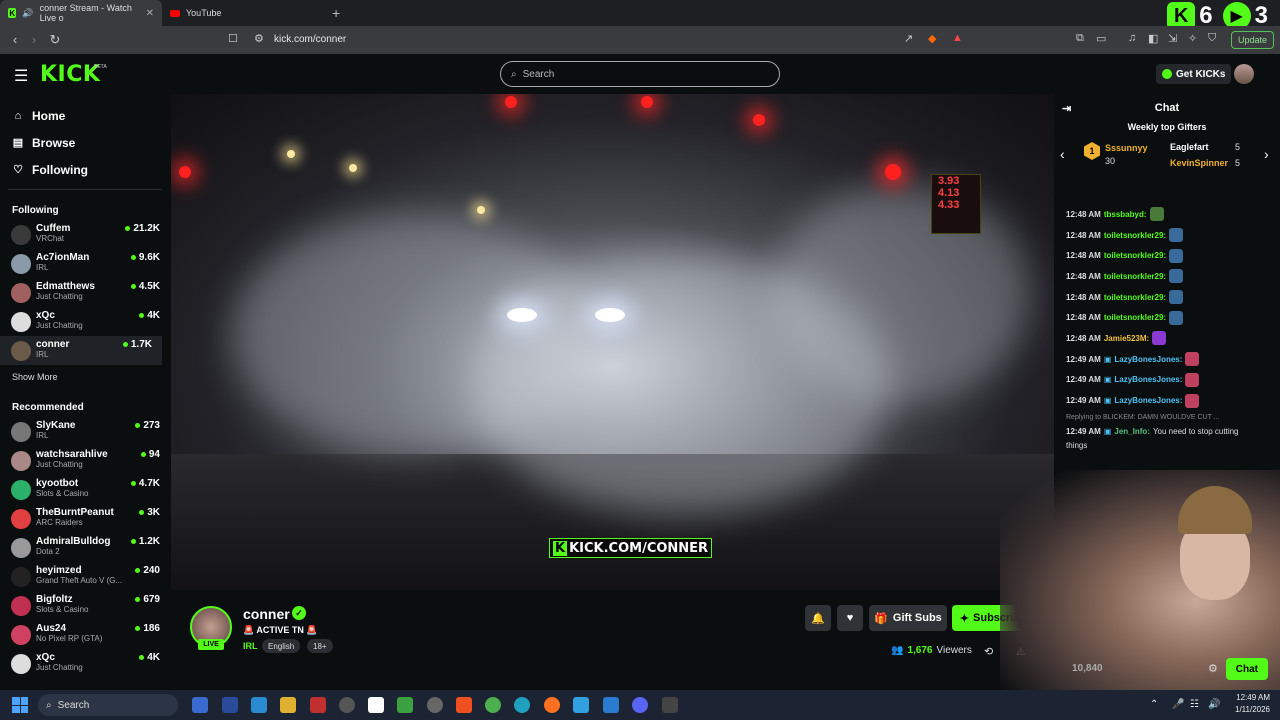 This screenshot has height=720, width=1280. What do you see at coordinates (85, 634) in the screenshot?
I see `channel-item: Aus24 No Pixel RP (GTA) 186` at bounding box center [85, 634].